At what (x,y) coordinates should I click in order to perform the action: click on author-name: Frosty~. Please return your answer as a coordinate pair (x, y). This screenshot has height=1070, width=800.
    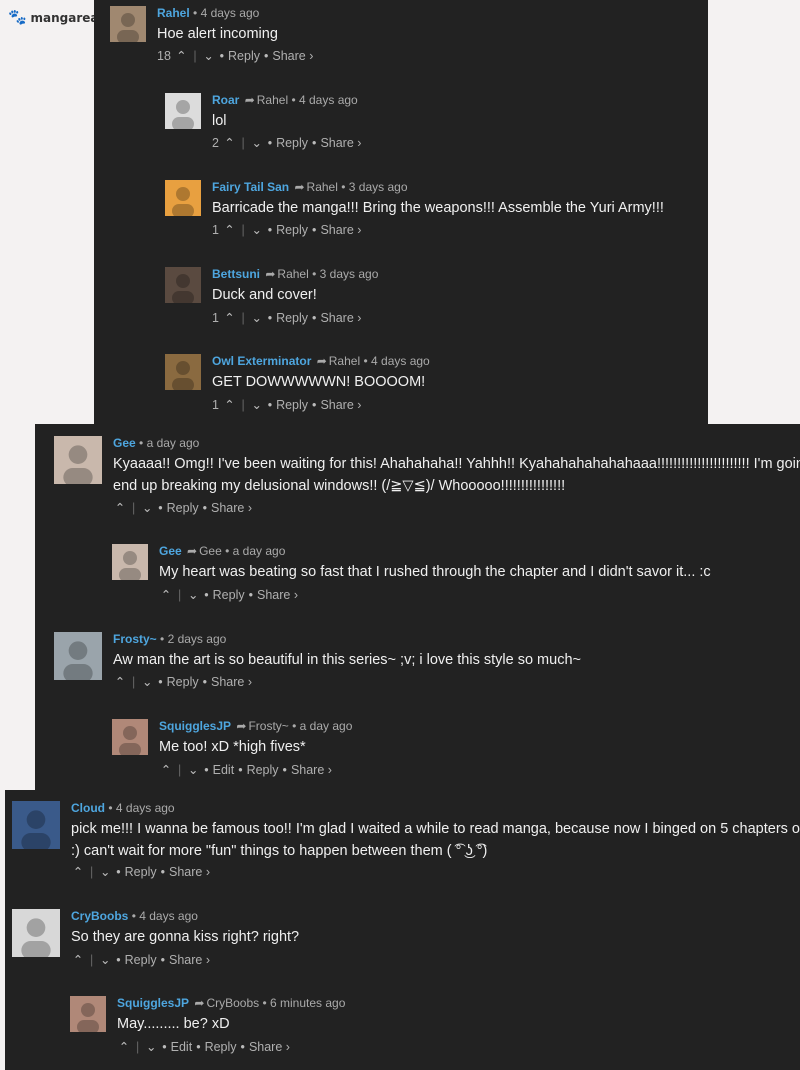
    Looking at the image, I should click on (135, 639).